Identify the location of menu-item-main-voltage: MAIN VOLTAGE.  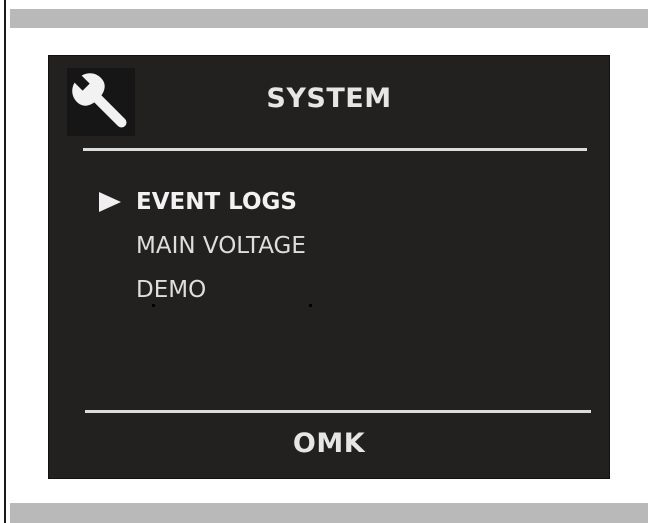
(329, 246).